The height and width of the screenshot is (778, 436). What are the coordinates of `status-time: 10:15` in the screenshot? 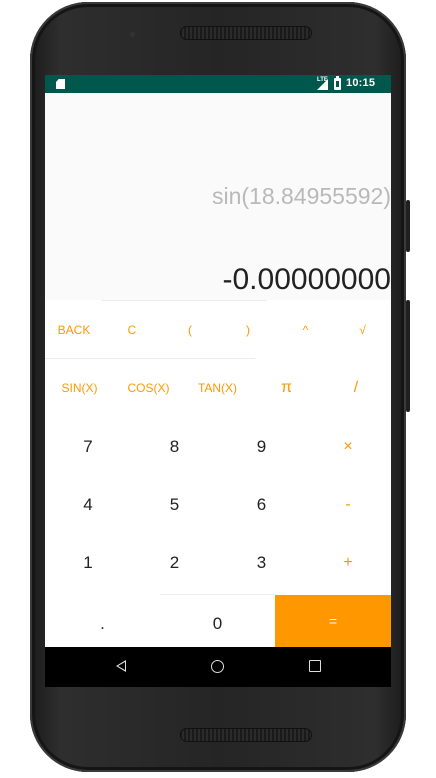 It's located at (361, 83).